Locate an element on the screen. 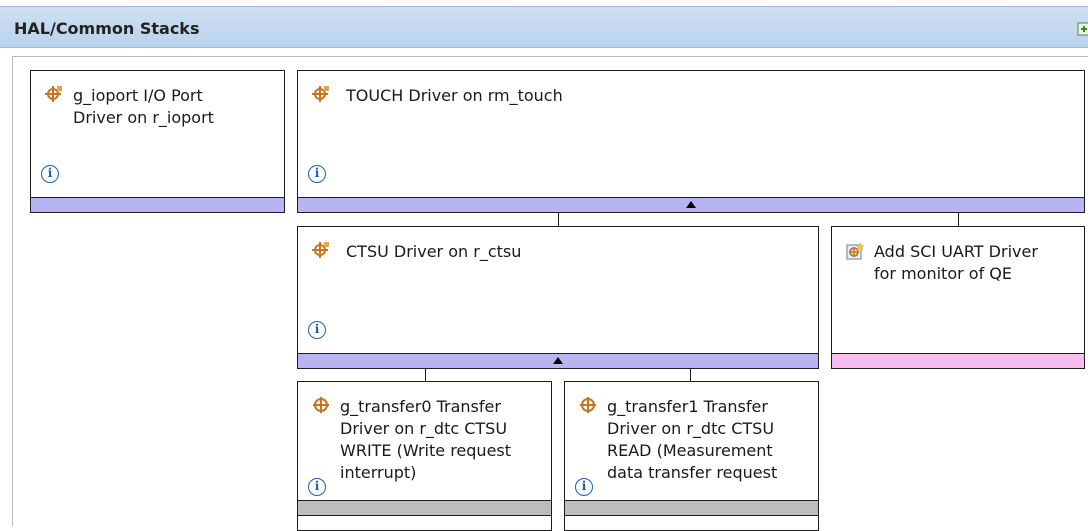 The width and height of the screenshot is (1088, 531). stacks-header-title: HAL/Common Stacks is located at coordinates (107, 28).